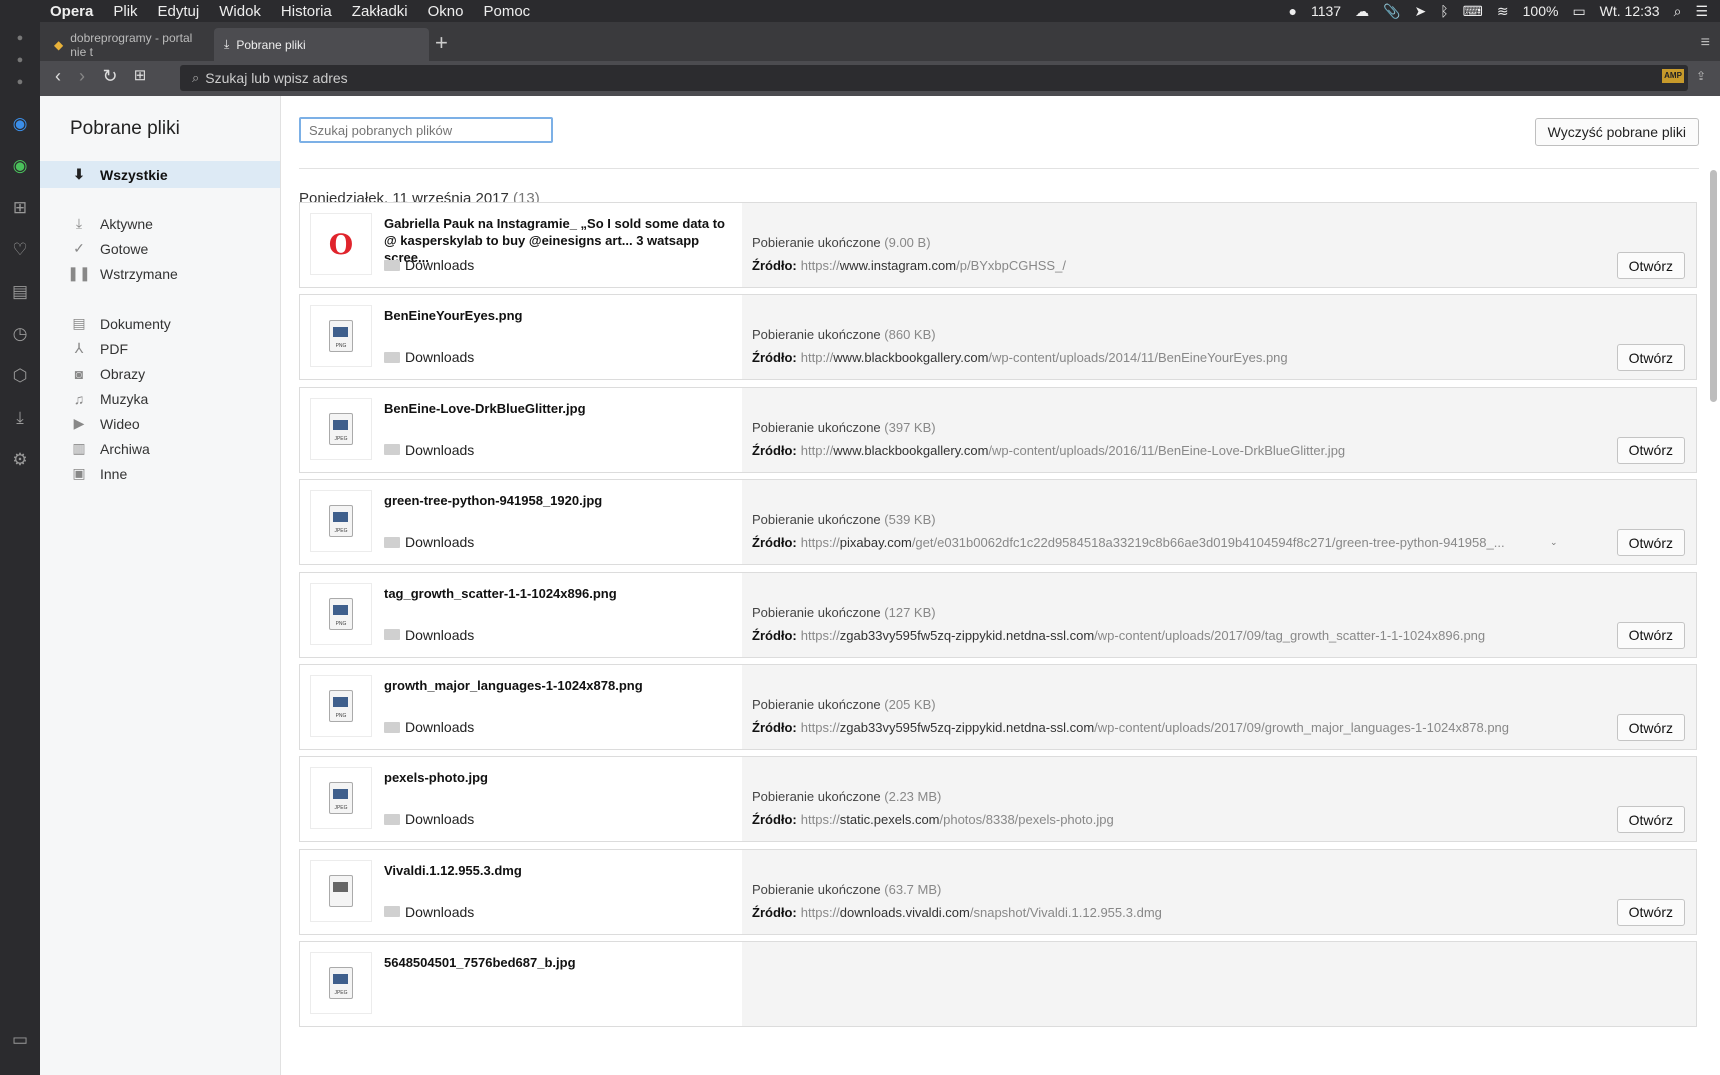 This screenshot has width=1720, height=1075. I want to click on settings-gear-icon: ⚙, so click(20, 460).